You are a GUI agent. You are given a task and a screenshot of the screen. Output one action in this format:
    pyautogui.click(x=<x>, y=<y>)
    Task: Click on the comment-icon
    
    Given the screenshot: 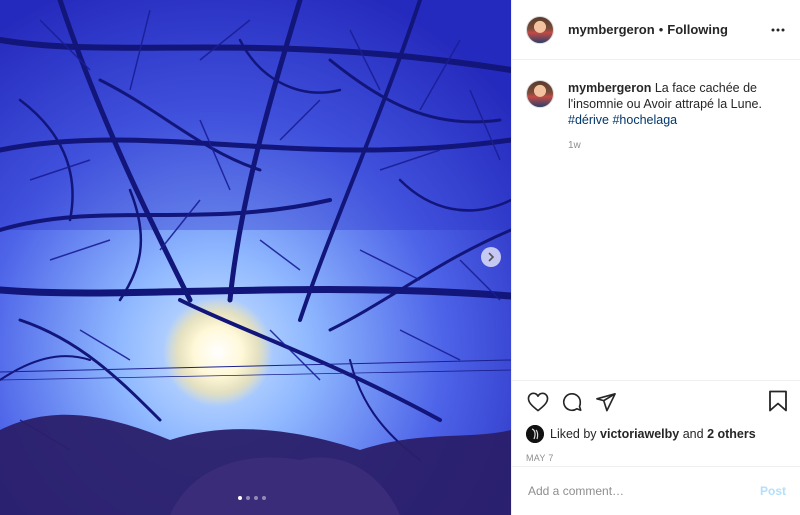 What is the action you would take?
    pyautogui.click(x=572, y=402)
    